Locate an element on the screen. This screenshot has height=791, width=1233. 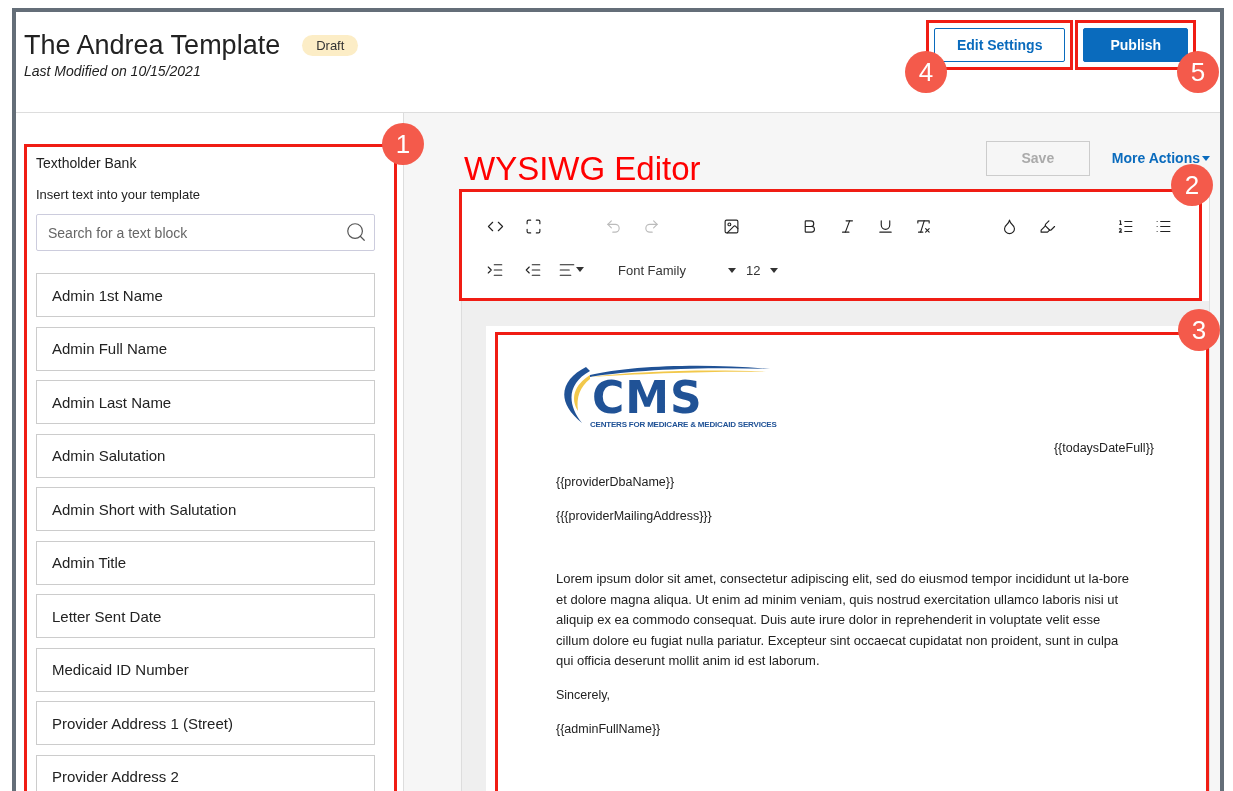
merge-field: {{adminFullName}} is located at coordinates (855, 728).